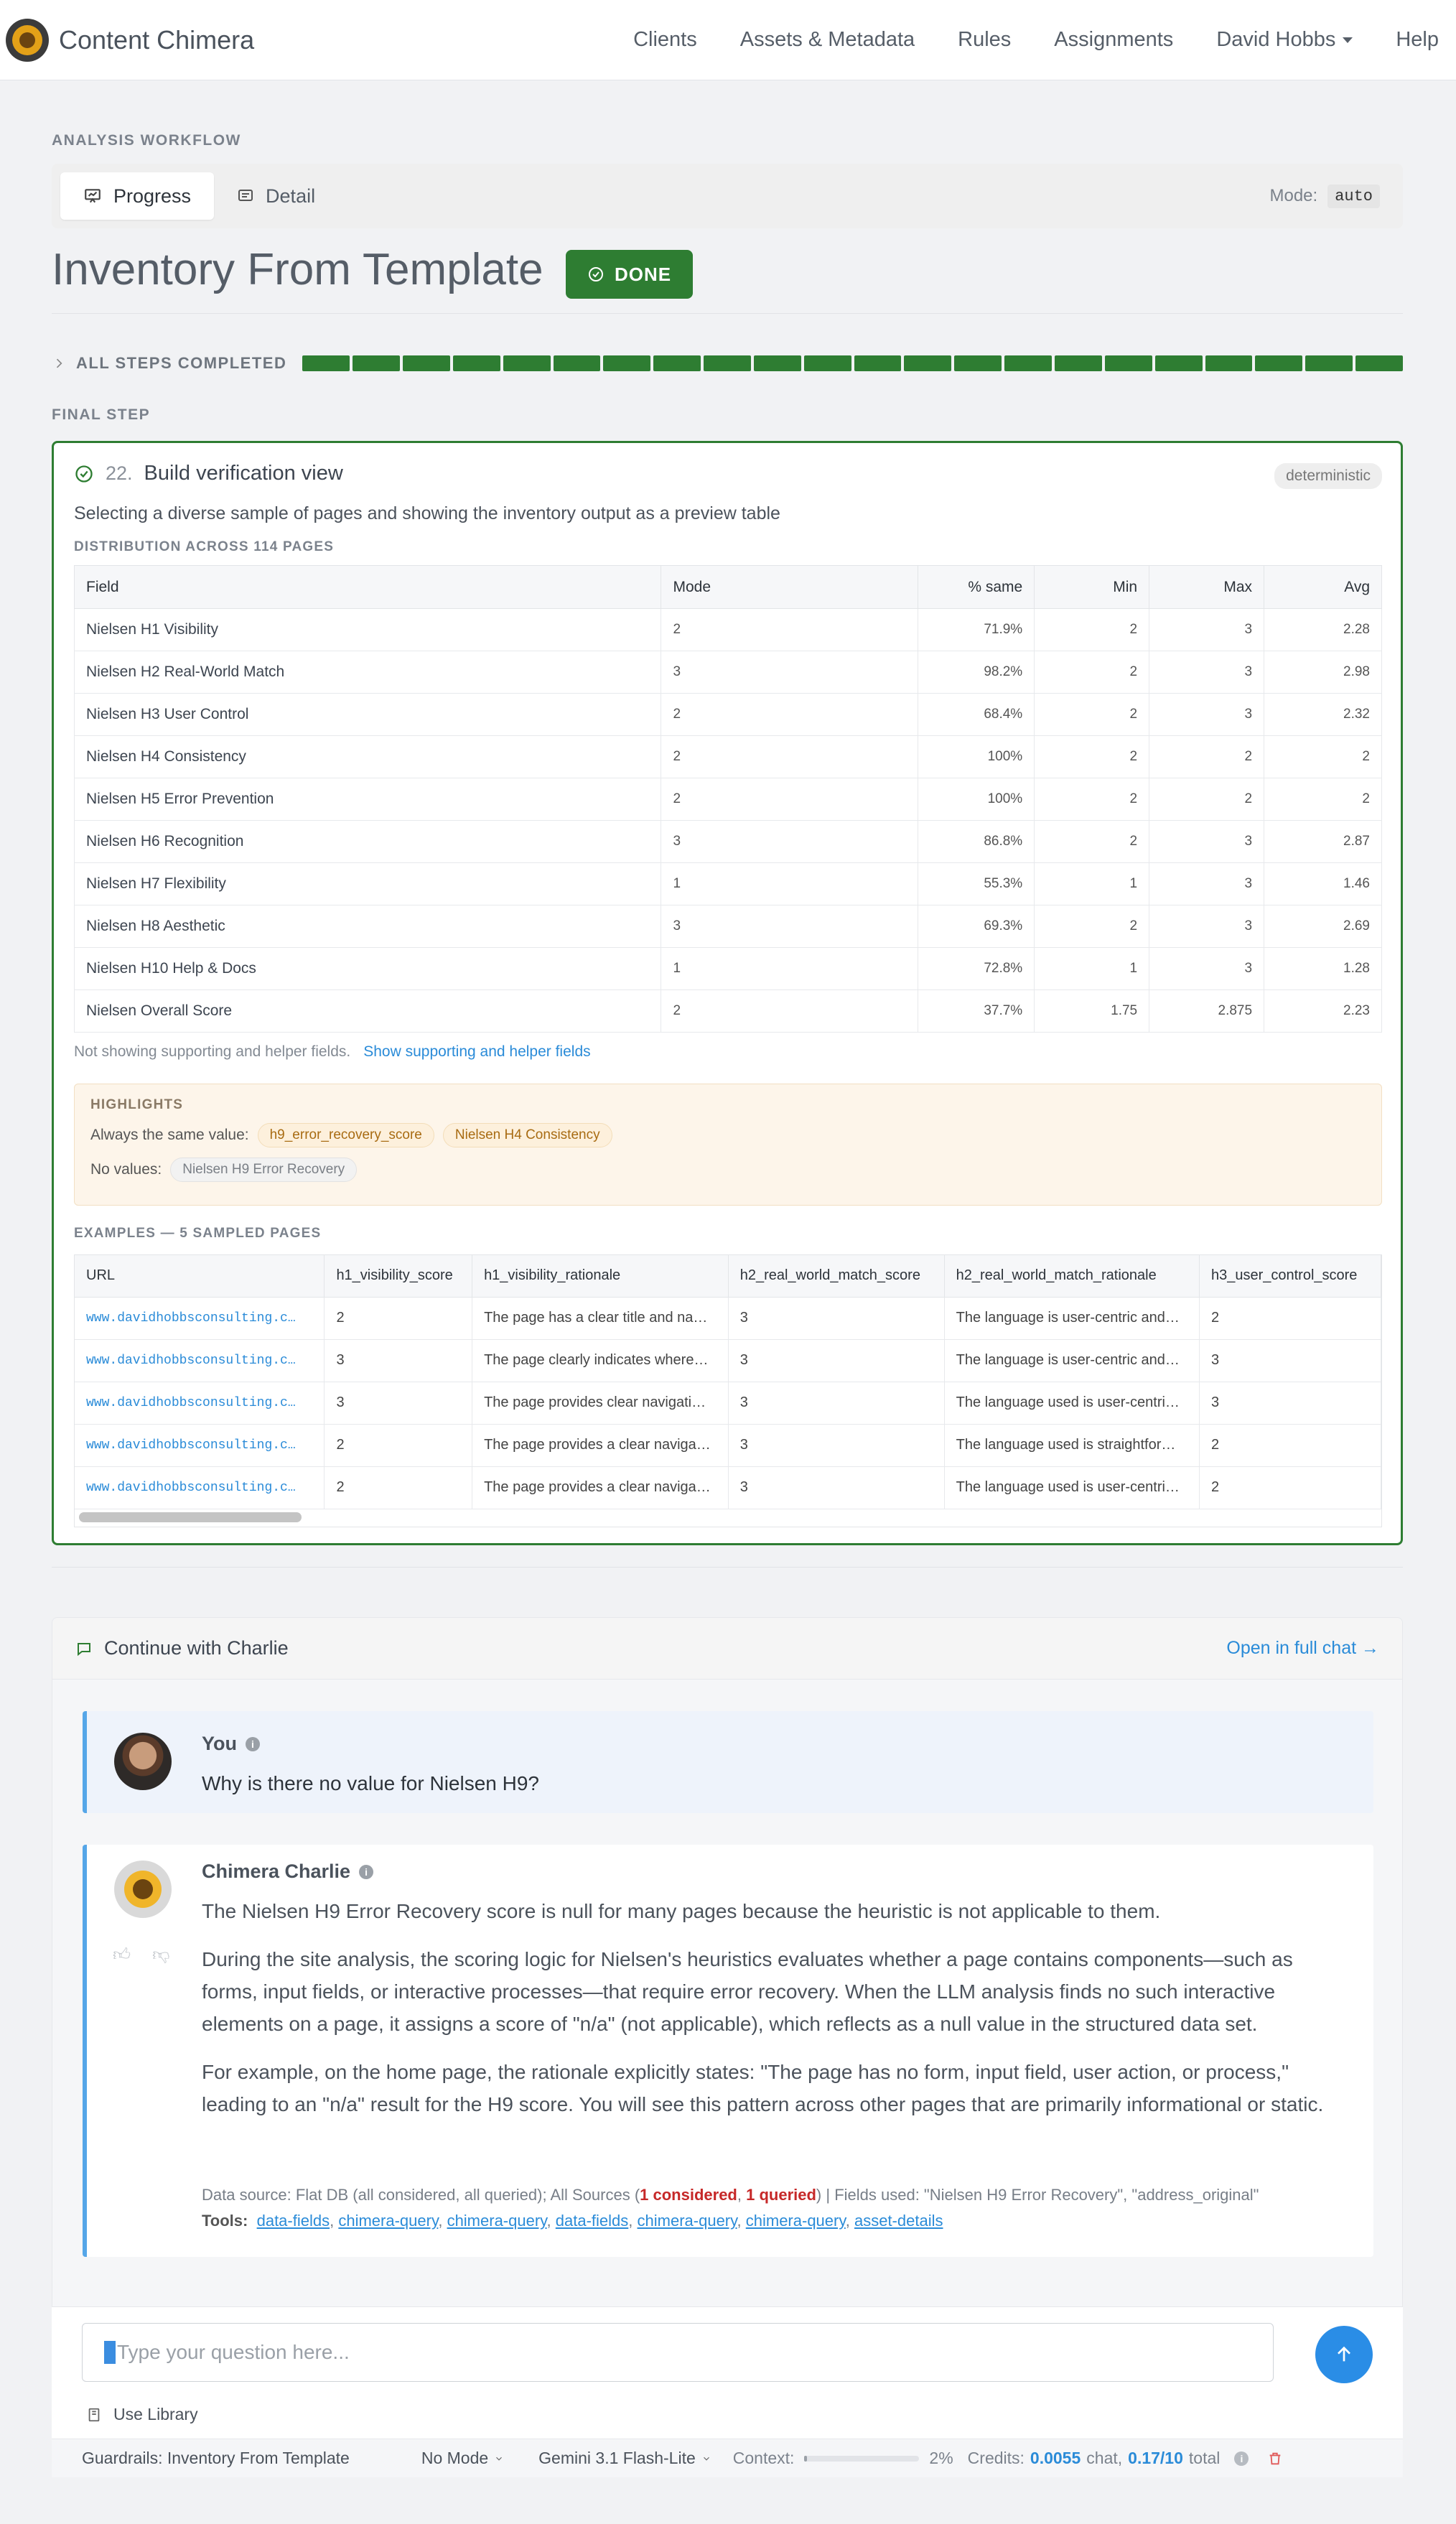 This screenshot has width=1456, height=2524. I want to click on thumbs-up-icon: 👍︎, so click(122, 1955).